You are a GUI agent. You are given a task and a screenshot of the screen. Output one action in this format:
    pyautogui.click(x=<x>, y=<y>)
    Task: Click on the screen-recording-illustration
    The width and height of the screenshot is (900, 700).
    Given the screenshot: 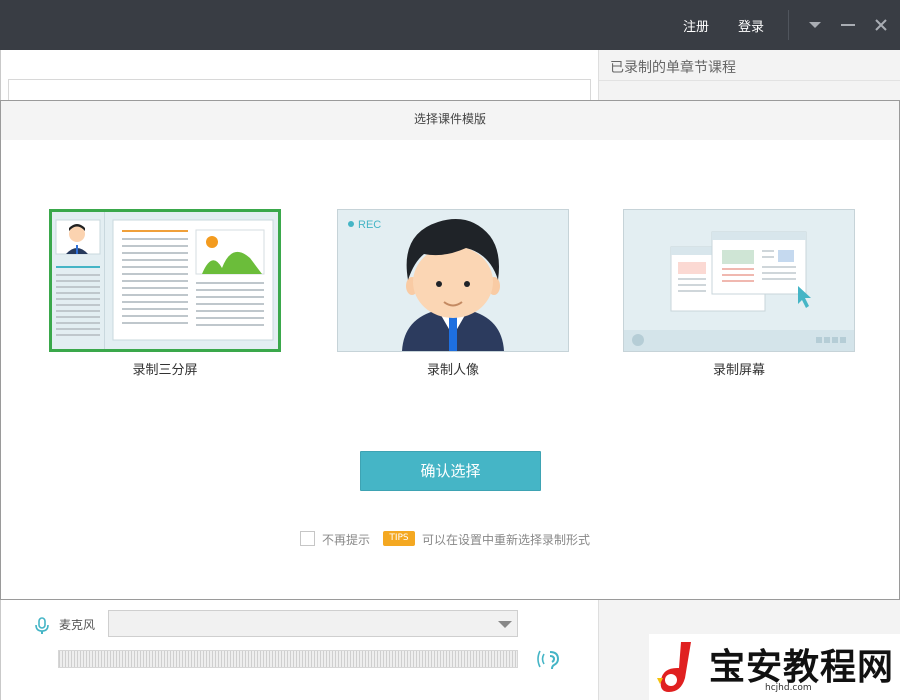 What is the action you would take?
    pyautogui.click(x=739, y=280)
    